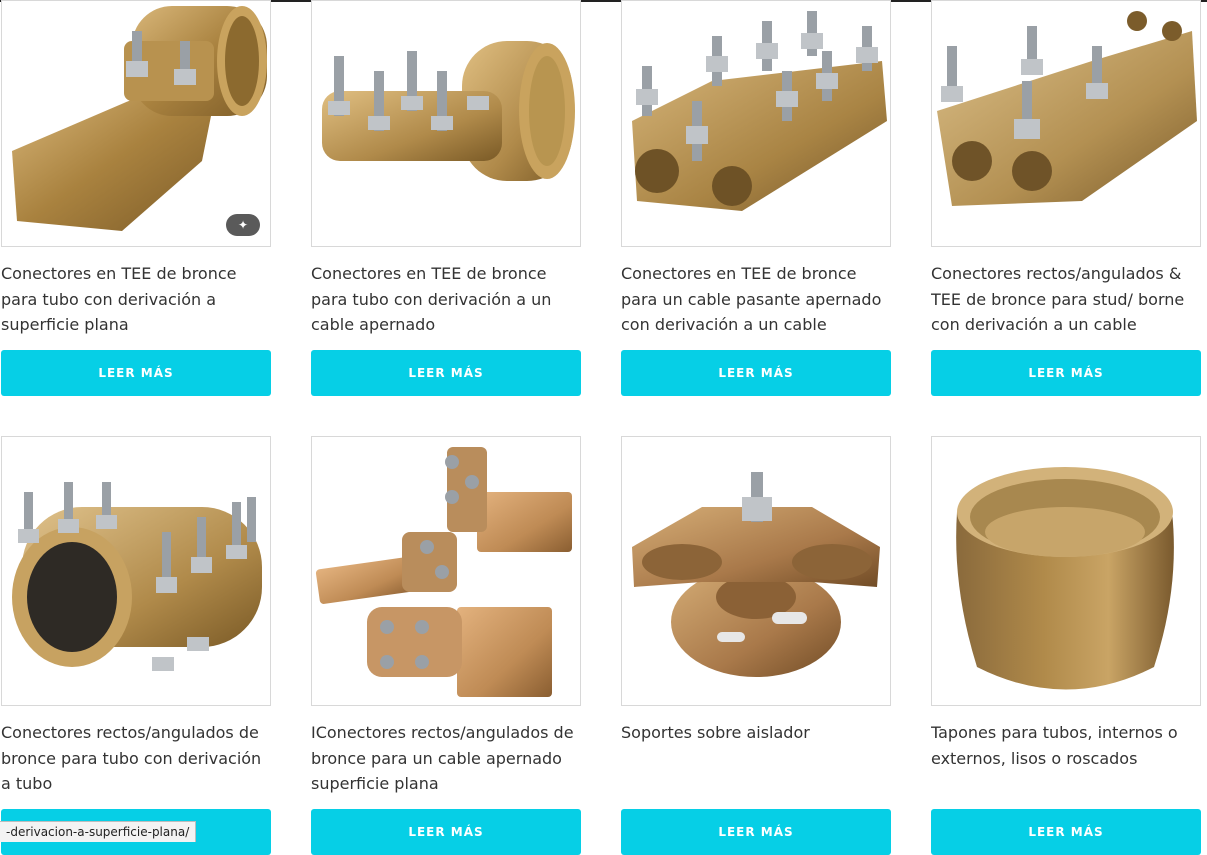 This screenshot has height=855, width=1207. I want to click on product-image-stud-connector, so click(1066, 123).